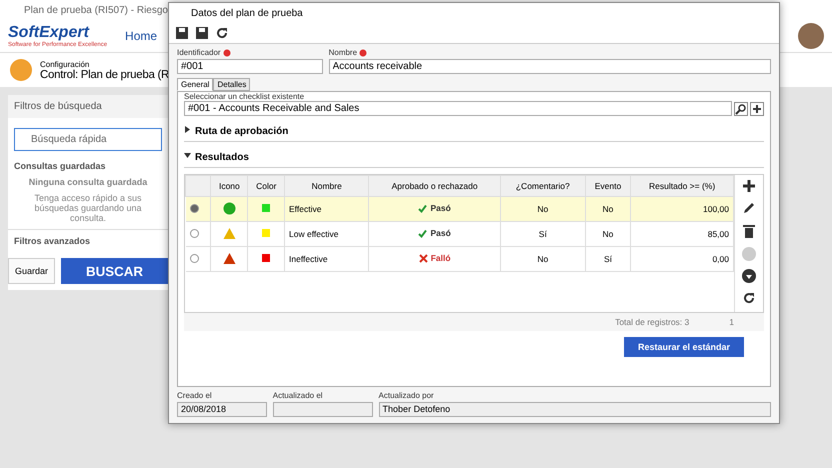 The image size is (832, 468). Describe the element at coordinates (458, 108) in the screenshot. I see `input-field: #001 - Accounts Receivable and Sales` at that location.